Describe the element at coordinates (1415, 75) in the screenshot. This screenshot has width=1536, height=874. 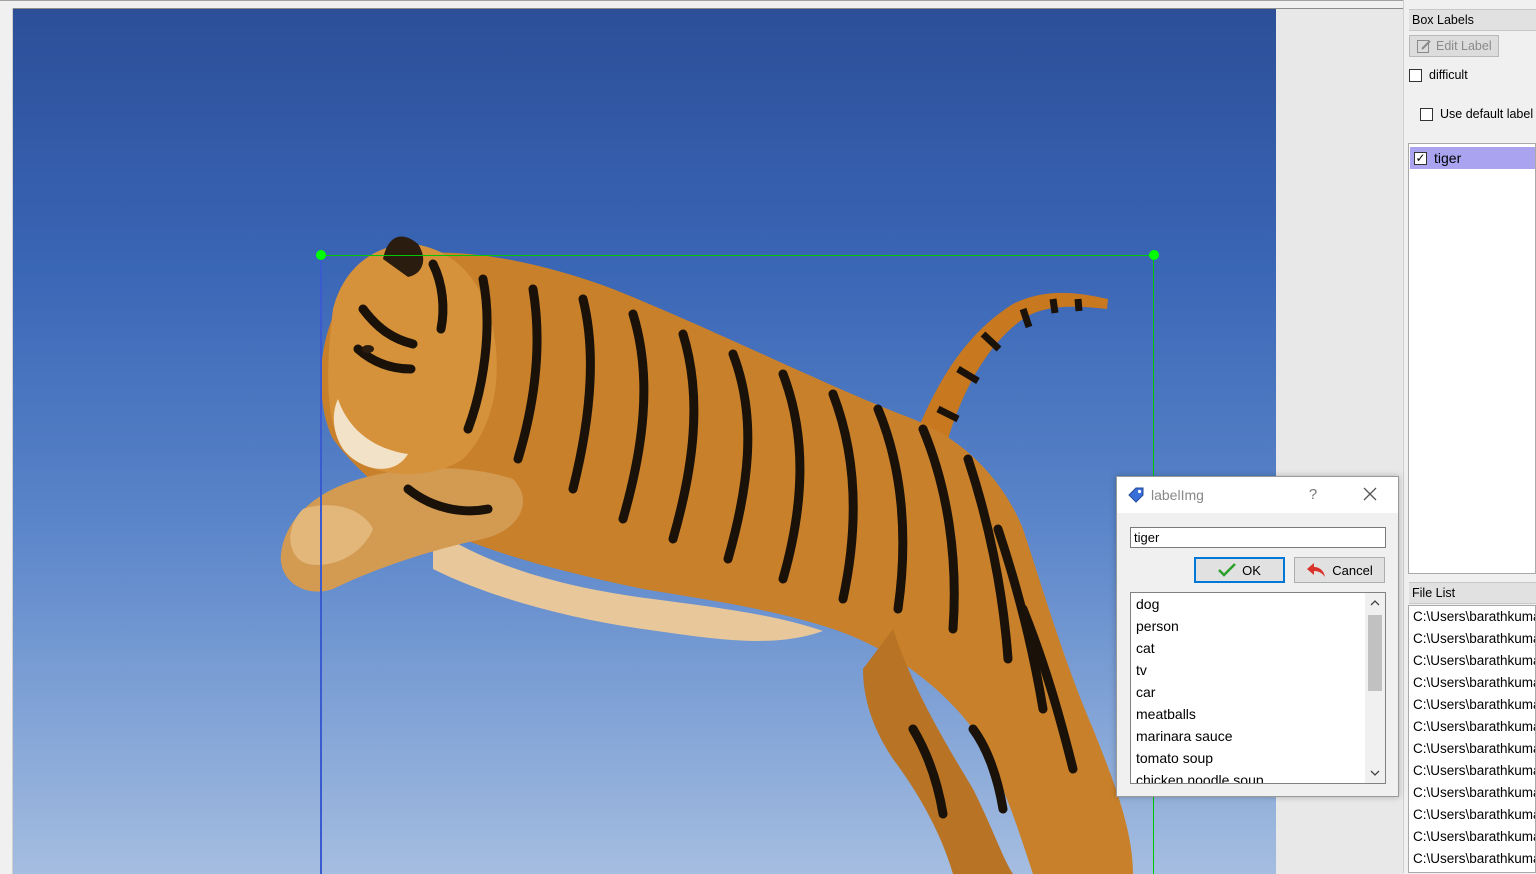
I see `difficult-checkbox-box` at that location.